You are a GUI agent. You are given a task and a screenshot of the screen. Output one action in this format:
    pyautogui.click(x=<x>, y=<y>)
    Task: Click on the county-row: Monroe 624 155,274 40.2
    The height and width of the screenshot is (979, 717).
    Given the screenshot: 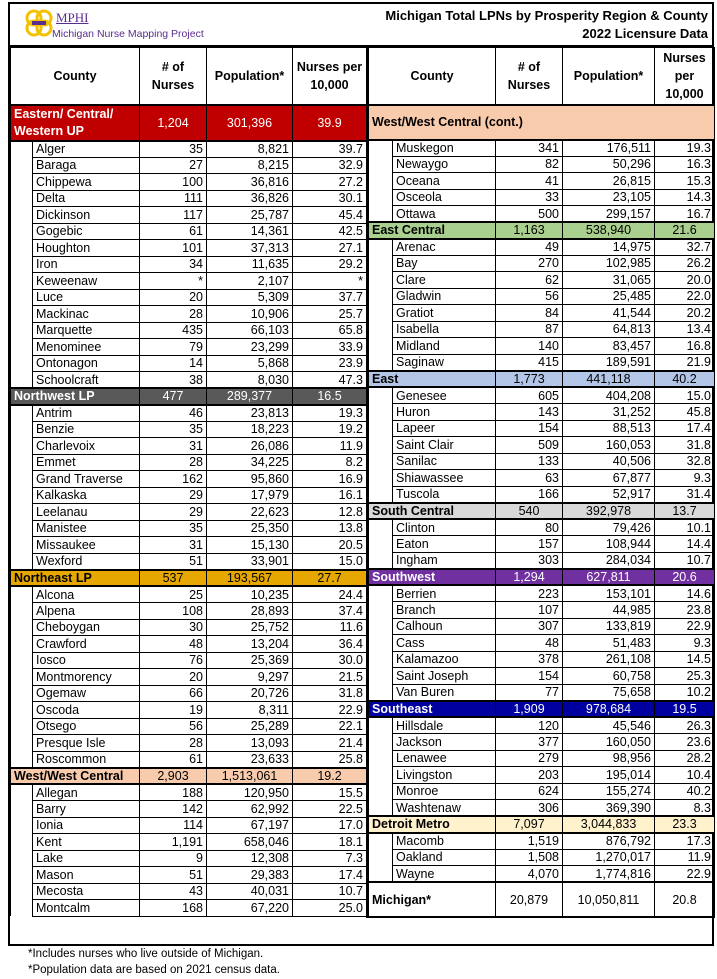 What is the action you would take?
    pyautogui.click(x=542, y=791)
    